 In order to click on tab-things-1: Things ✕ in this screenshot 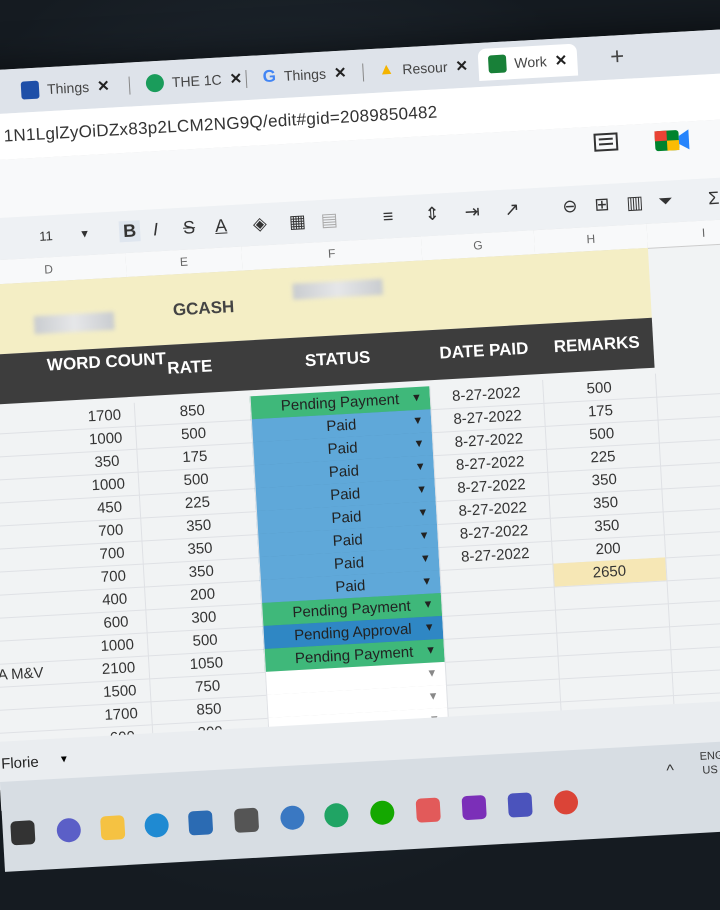, I will do `click(65, 88)`.